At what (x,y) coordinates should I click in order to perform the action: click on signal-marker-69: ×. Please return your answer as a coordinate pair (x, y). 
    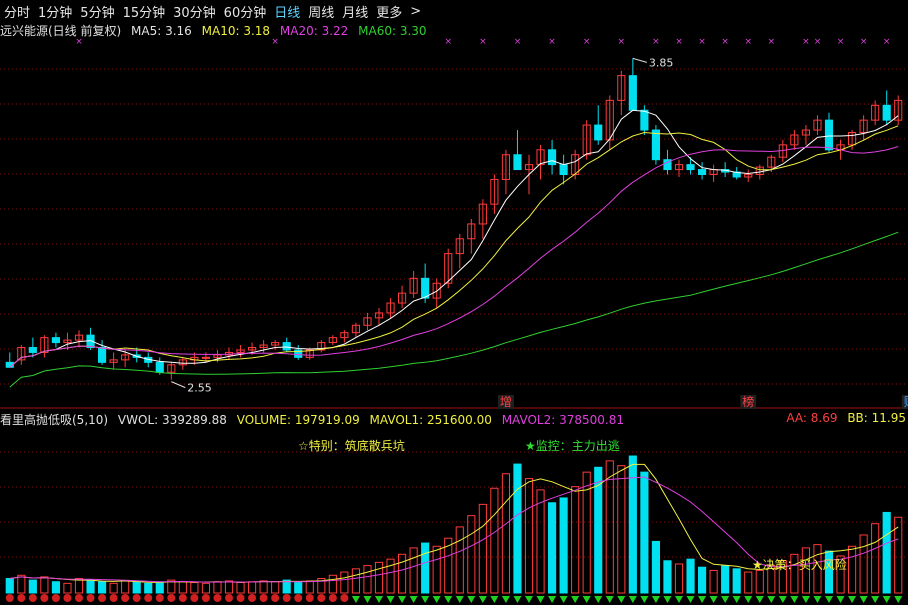
    Looking at the image, I should click on (806, 42).